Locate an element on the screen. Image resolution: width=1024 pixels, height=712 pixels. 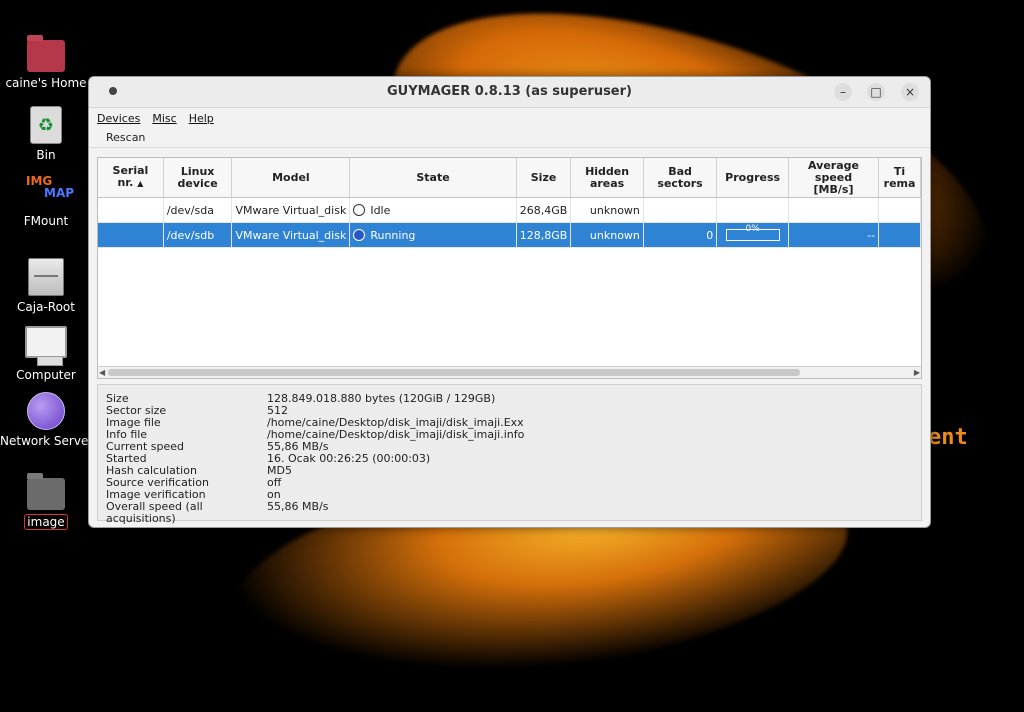
title-bar: GUYMAGER 0.8.13 (as superuser) – □ × is located at coordinates (509, 92).